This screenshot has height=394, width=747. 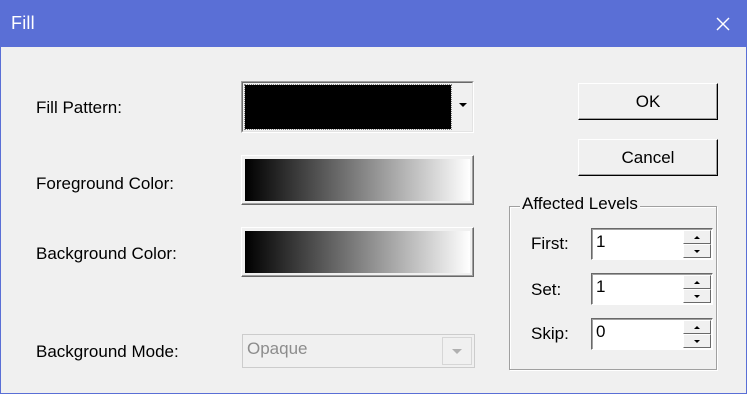 What do you see at coordinates (79, 107) in the screenshot?
I see `fill-pattern-label: Fill Pattern:` at bounding box center [79, 107].